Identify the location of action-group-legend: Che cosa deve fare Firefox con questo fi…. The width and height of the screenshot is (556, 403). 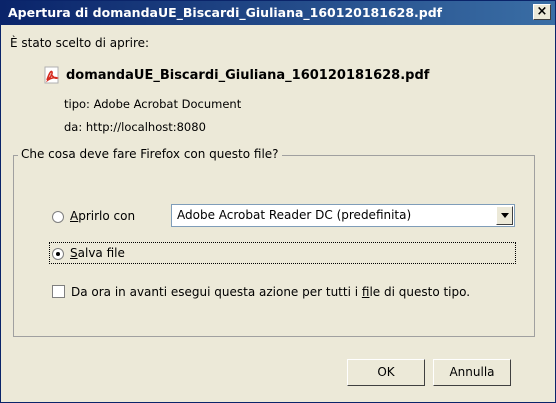
(150, 154).